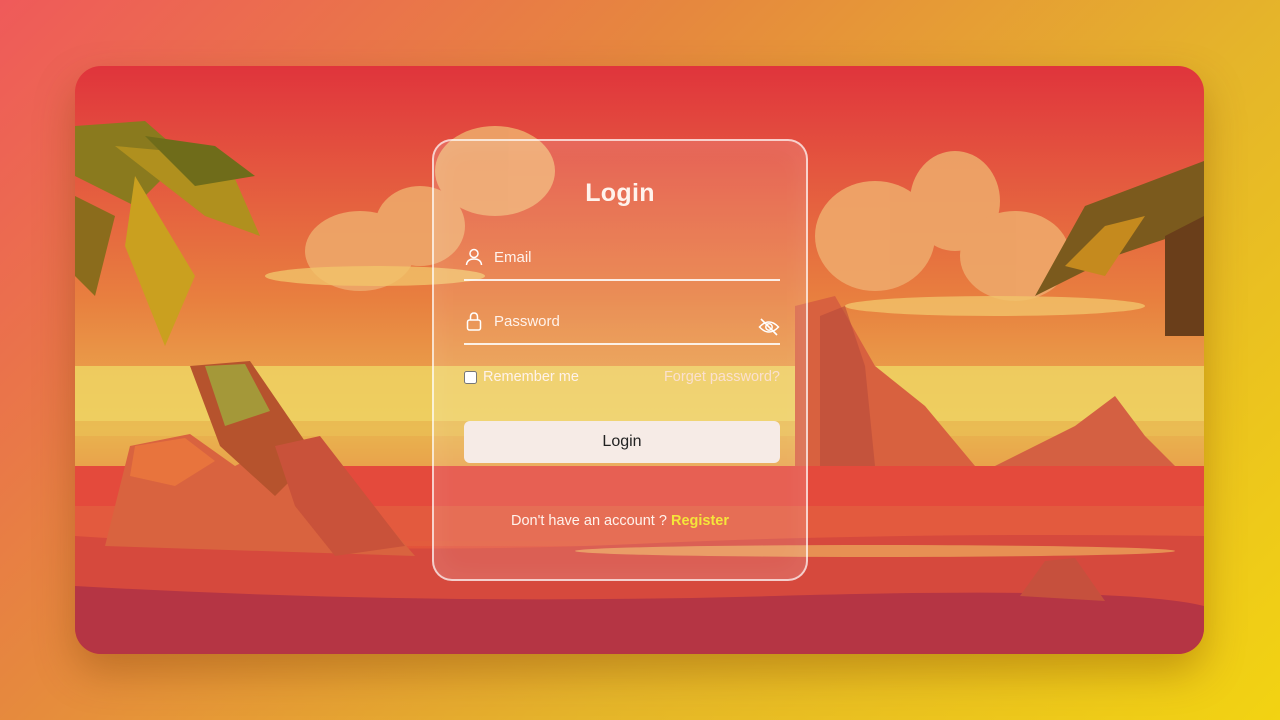 This screenshot has height=720, width=1280. I want to click on remember-me-checkbox, so click(470, 377).